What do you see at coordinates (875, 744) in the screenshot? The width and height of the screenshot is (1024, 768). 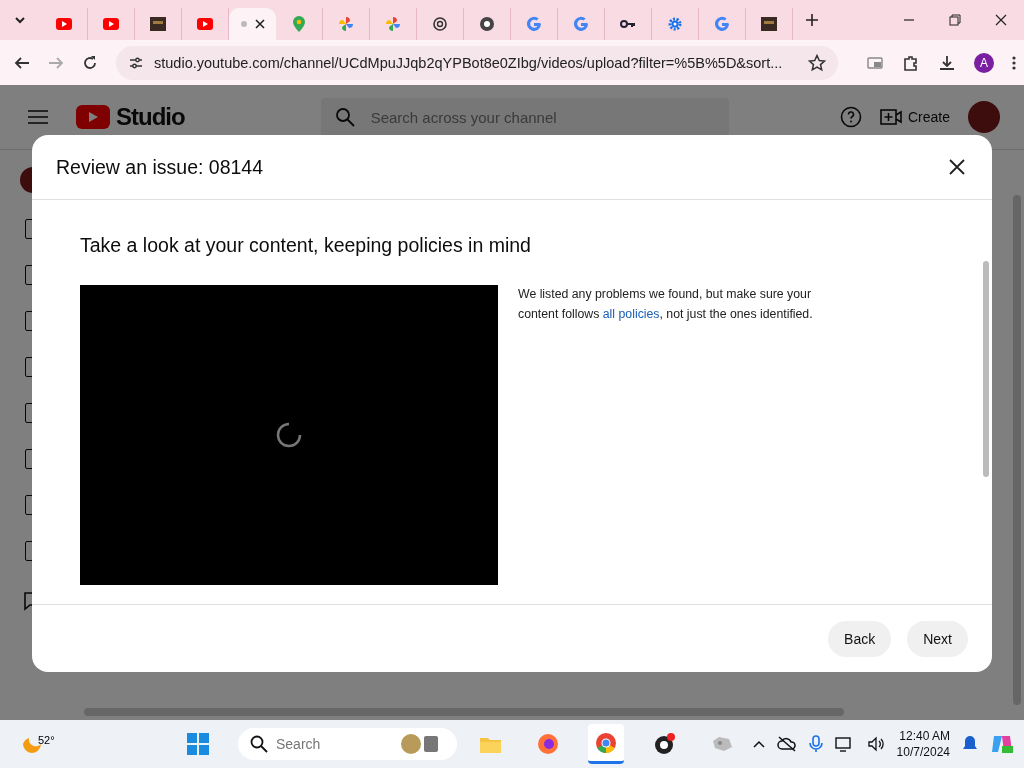 I see `speaker-icon` at bounding box center [875, 744].